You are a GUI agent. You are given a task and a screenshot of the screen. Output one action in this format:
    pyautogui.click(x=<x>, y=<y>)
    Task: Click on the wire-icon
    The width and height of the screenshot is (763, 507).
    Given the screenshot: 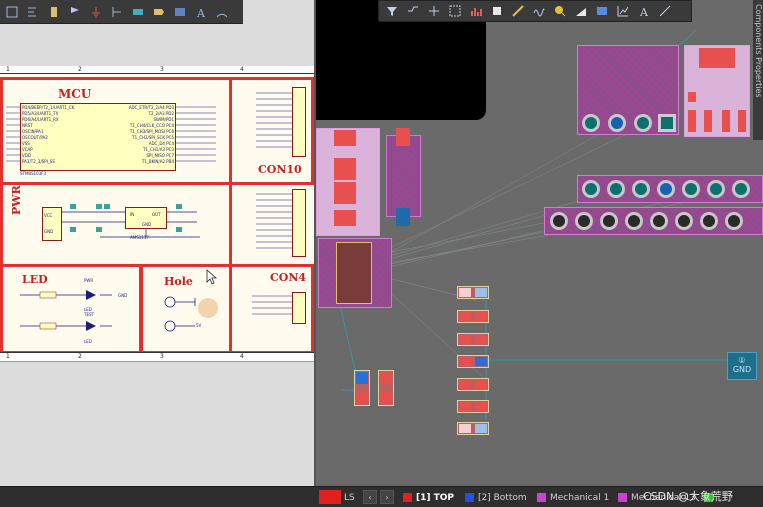 What is the action you would take?
    pyautogui.click(x=33, y=12)
    